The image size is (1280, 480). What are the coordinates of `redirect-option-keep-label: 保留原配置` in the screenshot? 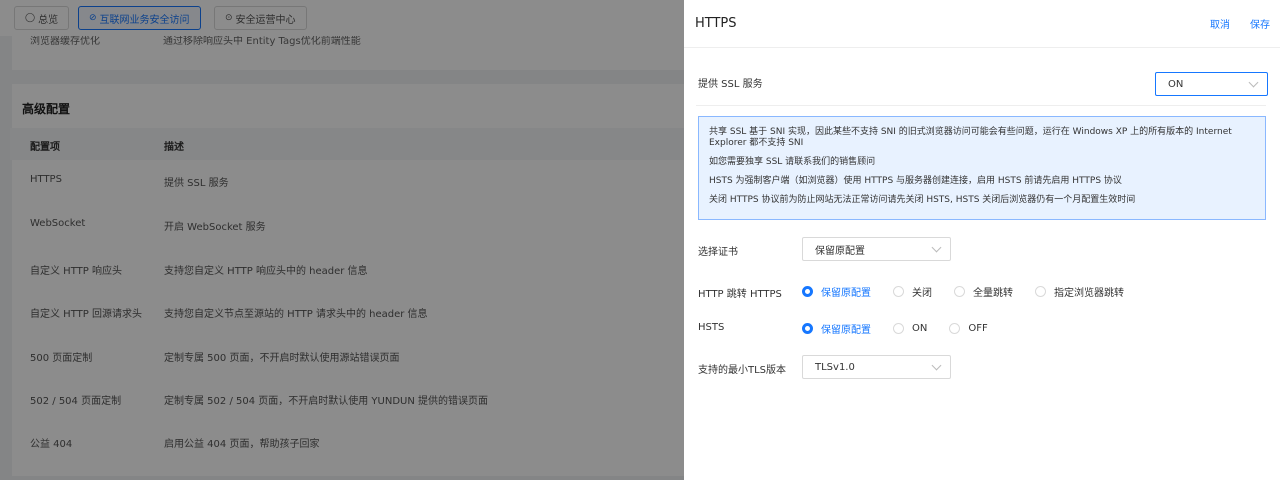 It's located at (846, 293).